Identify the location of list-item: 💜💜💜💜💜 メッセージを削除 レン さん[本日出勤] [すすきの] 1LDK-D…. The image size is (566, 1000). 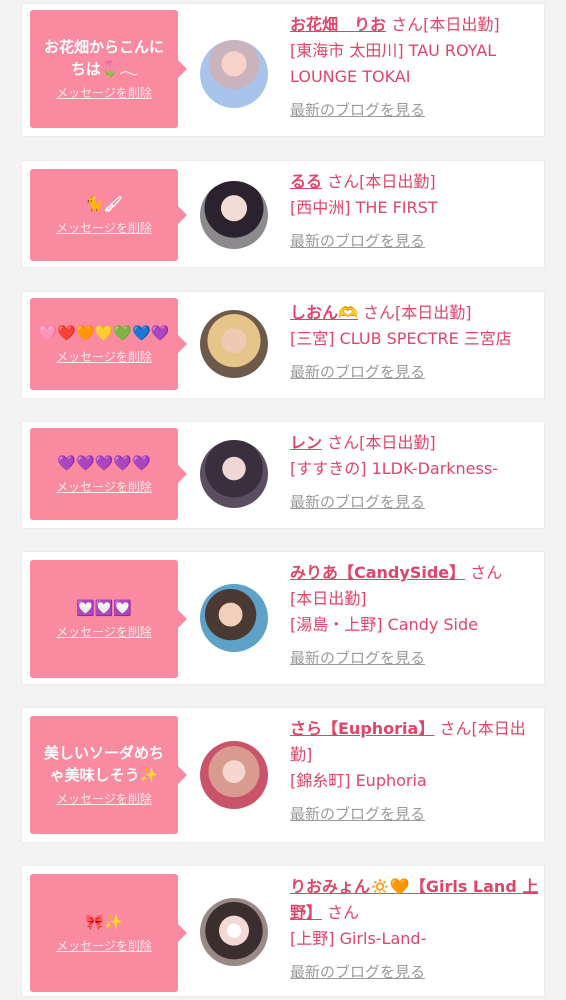
(283, 475).